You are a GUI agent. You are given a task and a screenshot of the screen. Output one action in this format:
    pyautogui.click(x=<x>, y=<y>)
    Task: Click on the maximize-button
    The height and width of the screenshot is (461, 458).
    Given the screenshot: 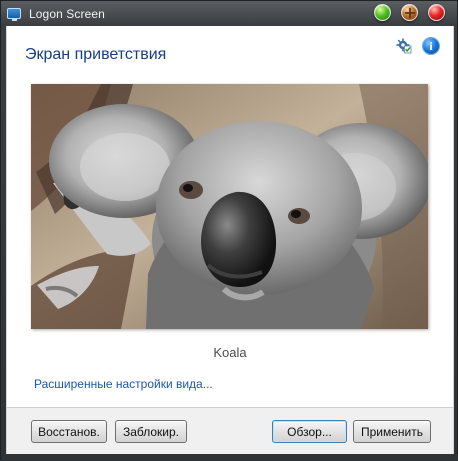 What is the action you would take?
    pyautogui.click(x=382, y=12)
    